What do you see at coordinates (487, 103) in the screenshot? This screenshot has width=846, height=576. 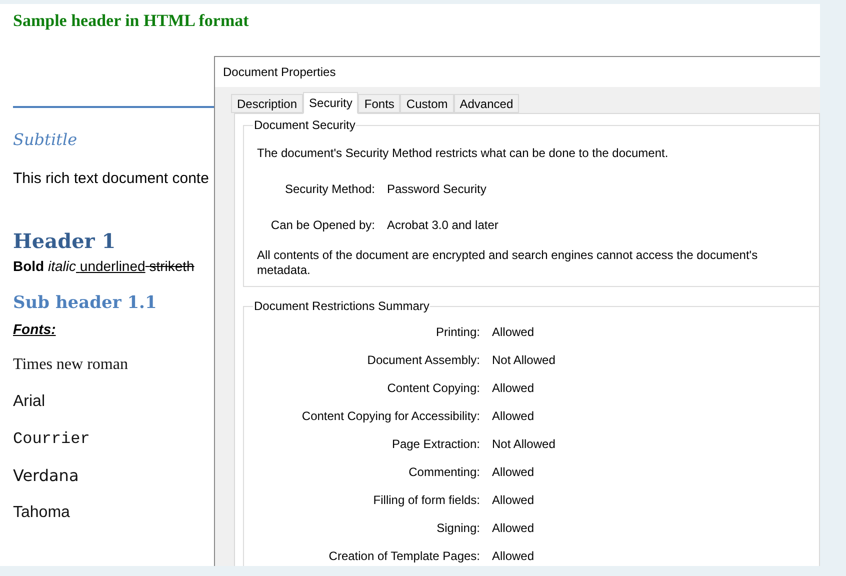 I see `tab: Advanced` at bounding box center [487, 103].